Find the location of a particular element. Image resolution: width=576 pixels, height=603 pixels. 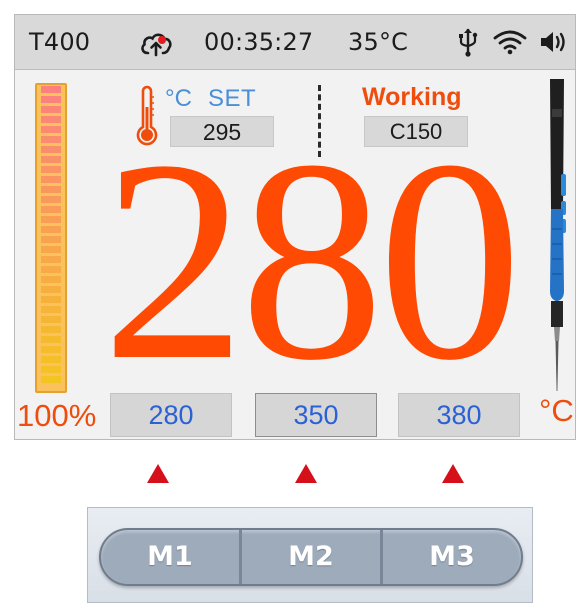

ambient-temp-label: 35°C is located at coordinates (378, 42).